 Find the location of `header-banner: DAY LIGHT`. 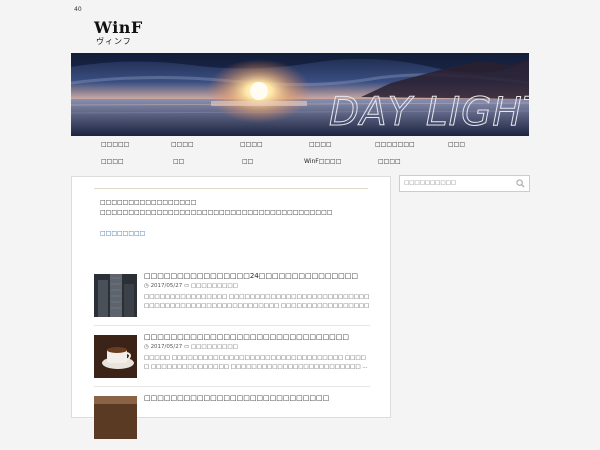

header-banner: DAY LIGHT is located at coordinates (300, 94).